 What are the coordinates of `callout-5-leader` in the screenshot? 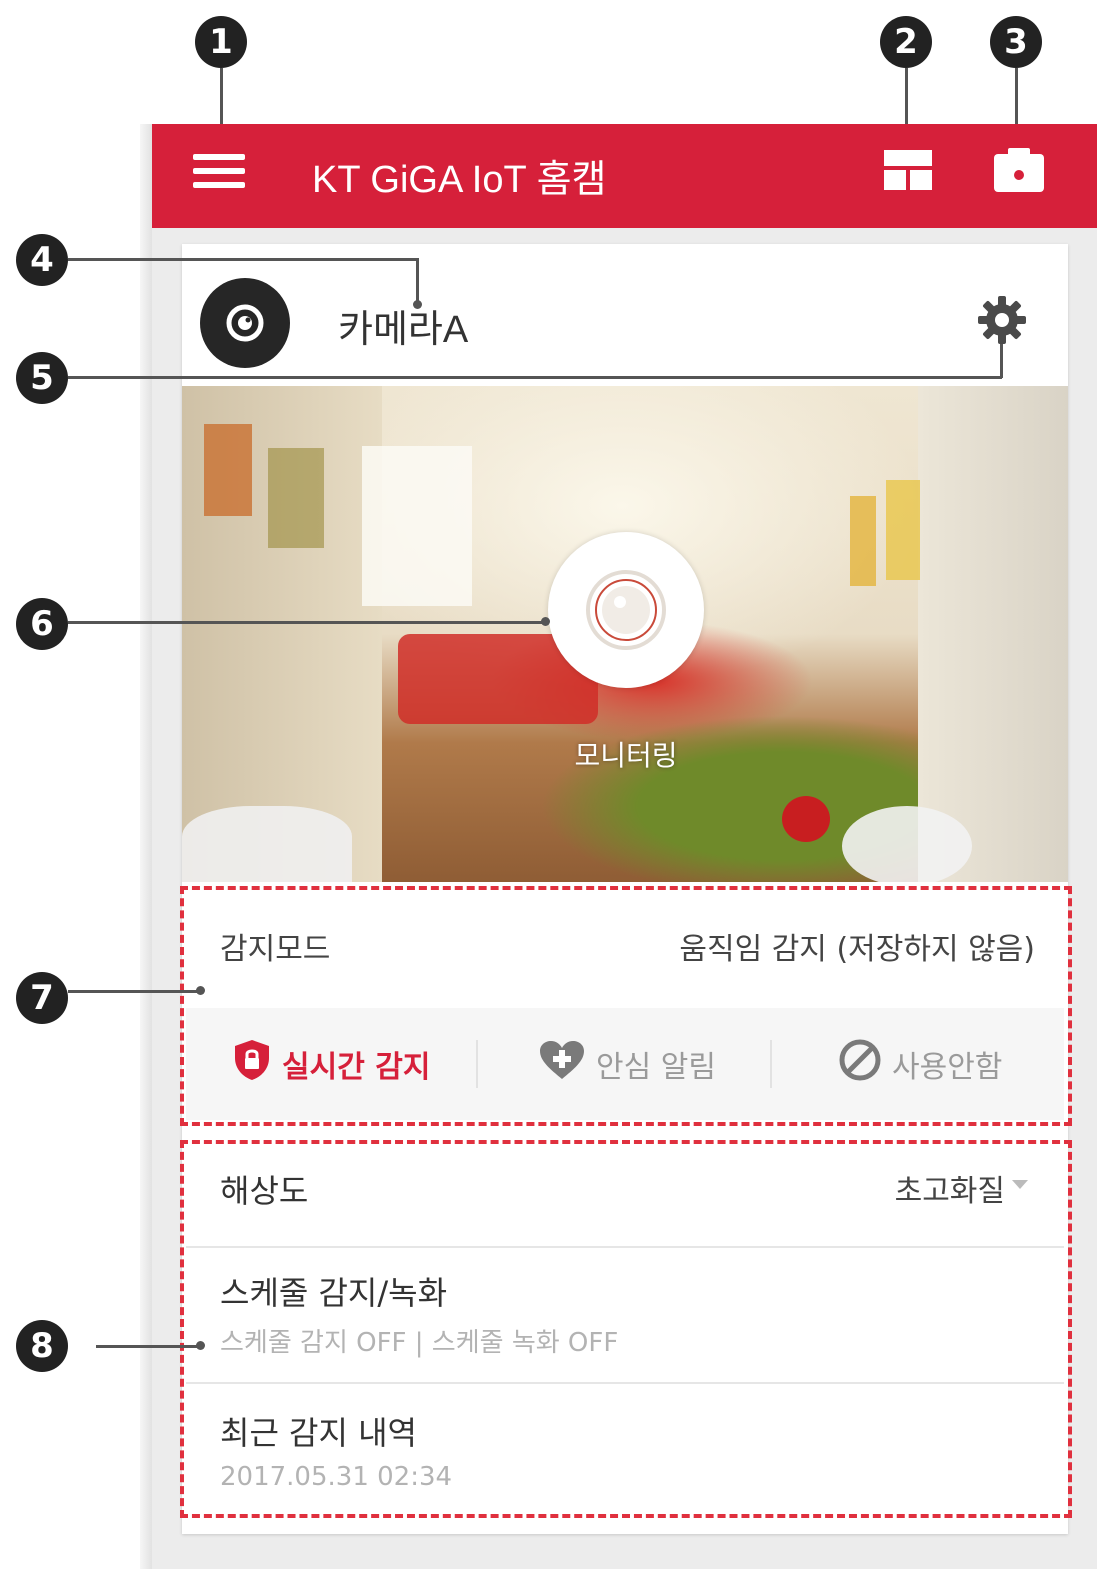 It's located at (535, 377).